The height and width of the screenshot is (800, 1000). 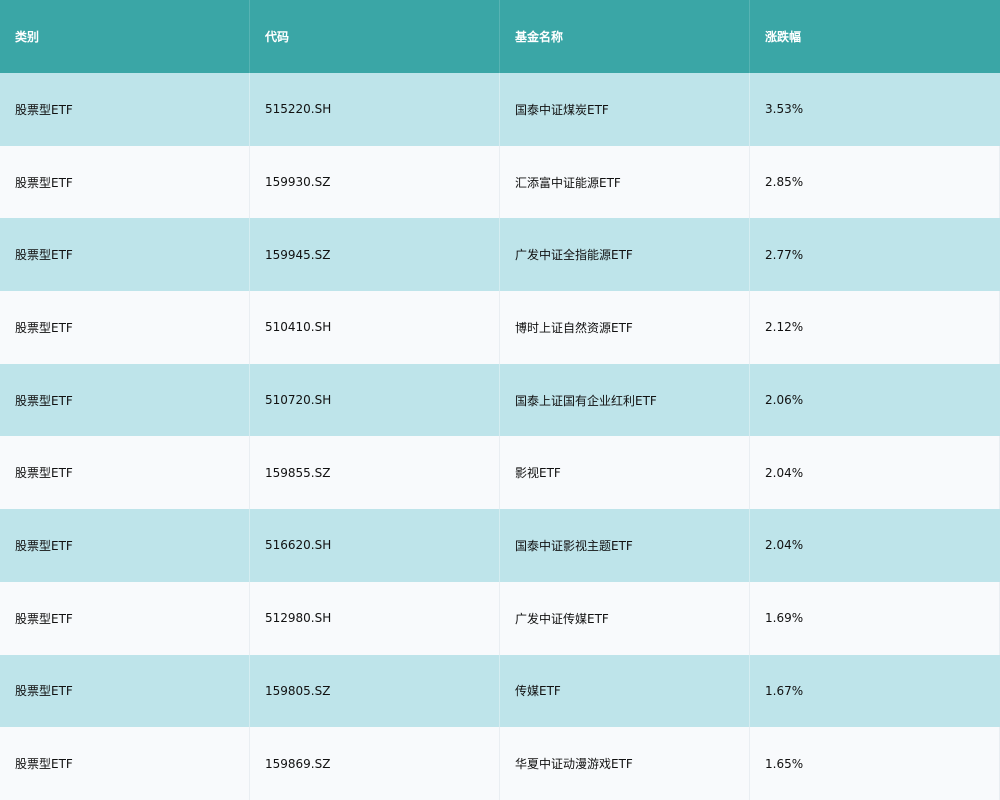 What do you see at coordinates (625, 618) in the screenshot?
I see `cell-fund-name: 广发中证传媒ETF` at bounding box center [625, 618].